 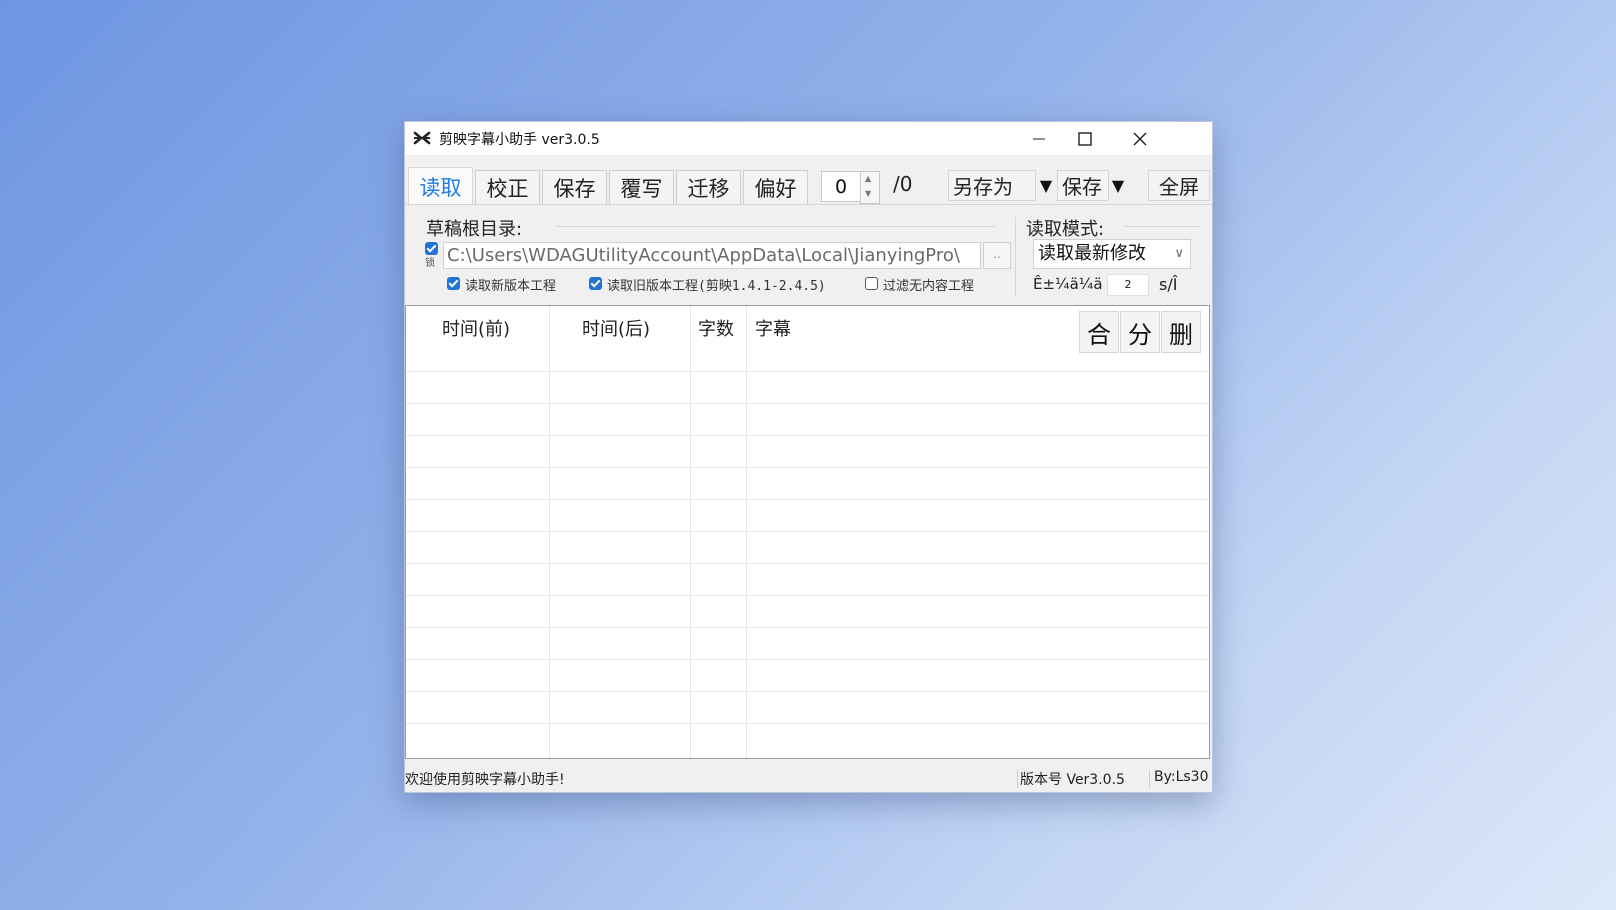 What do you see at coordinates (519, 140) in the screenshot?
I see `window-title: 剪映字幕小助手 ver3.0.5` at bounding box center [519, 140].